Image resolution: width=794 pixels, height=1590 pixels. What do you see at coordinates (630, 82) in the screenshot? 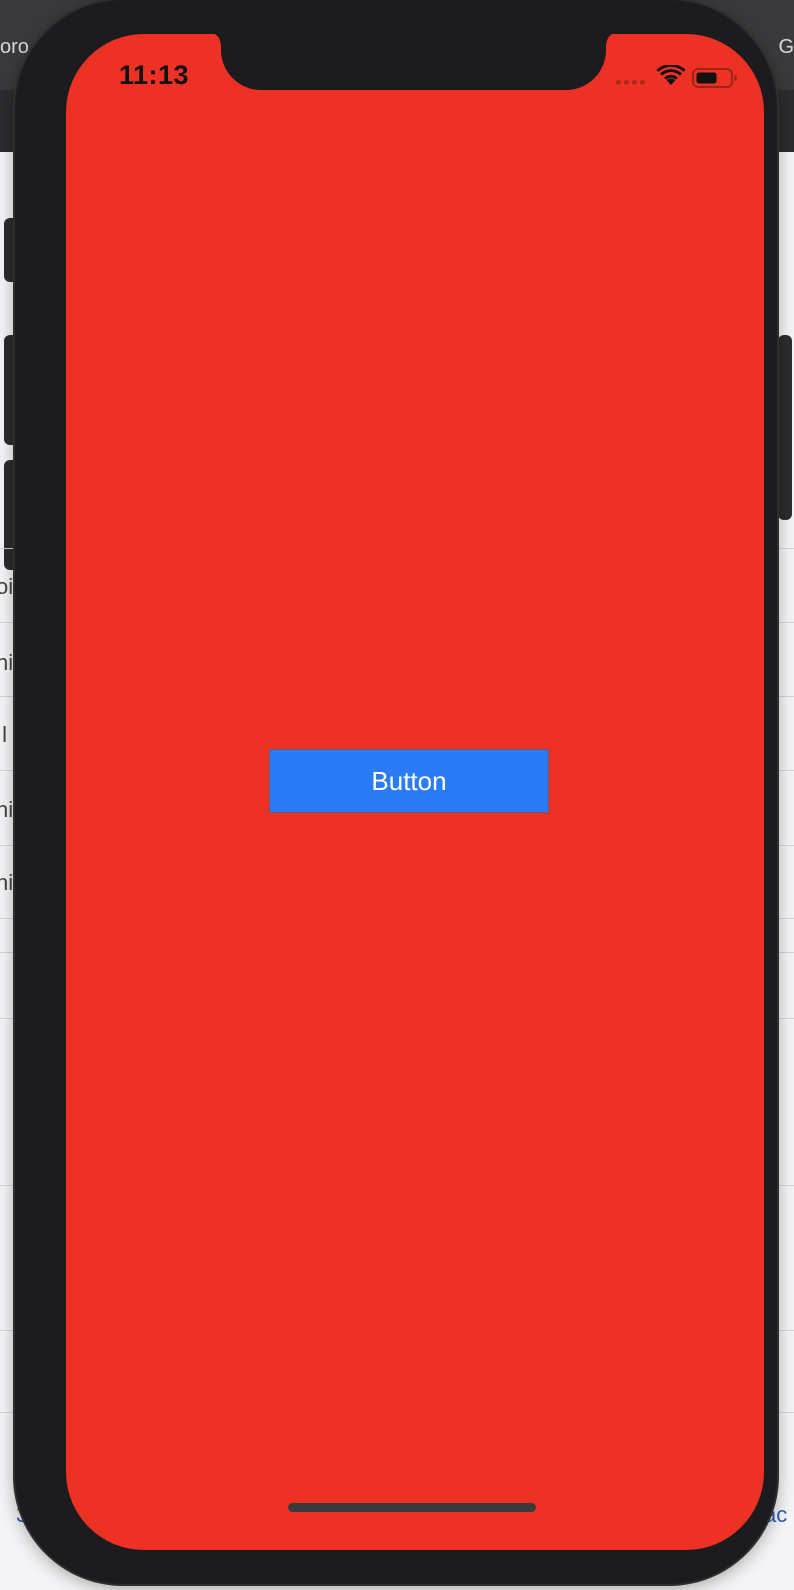
I see `cellular-signal-icon` at bounding box center [630, 82].